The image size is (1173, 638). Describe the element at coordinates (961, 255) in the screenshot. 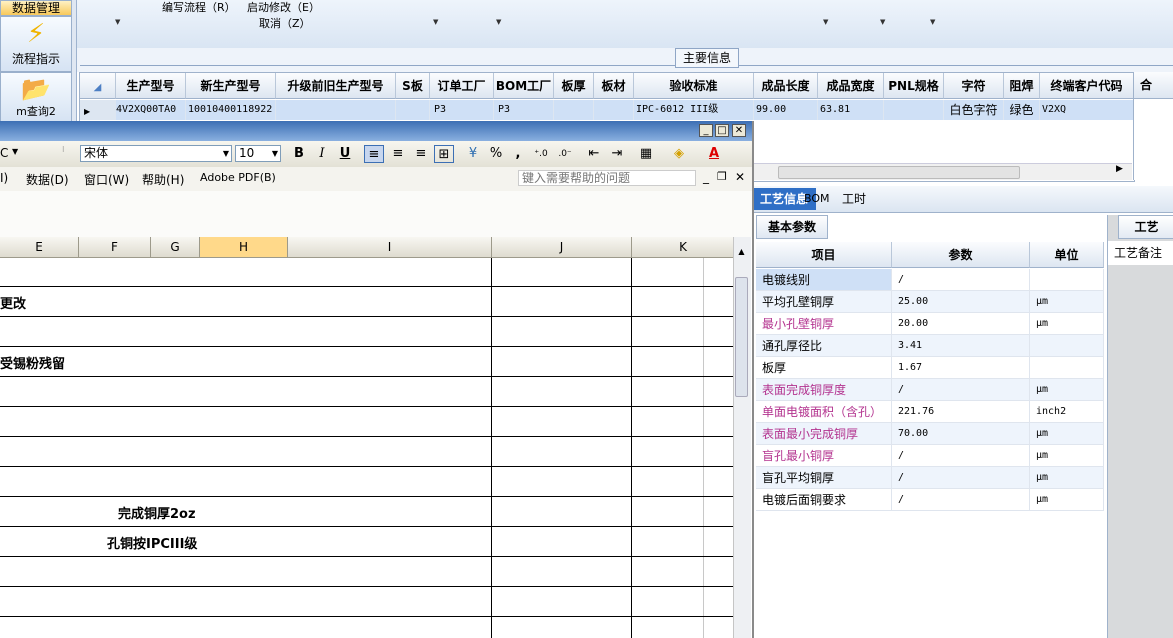

I see `params-header-value: 参数` at that location.